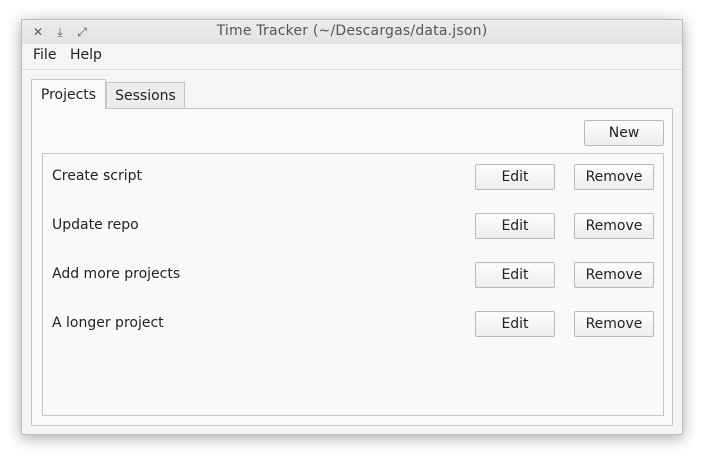 The width and height of the screenshot is (709, 464). Describe the element at coordinates (108, 323) in the screenshot. I see `project-name: A longer project` at that location.